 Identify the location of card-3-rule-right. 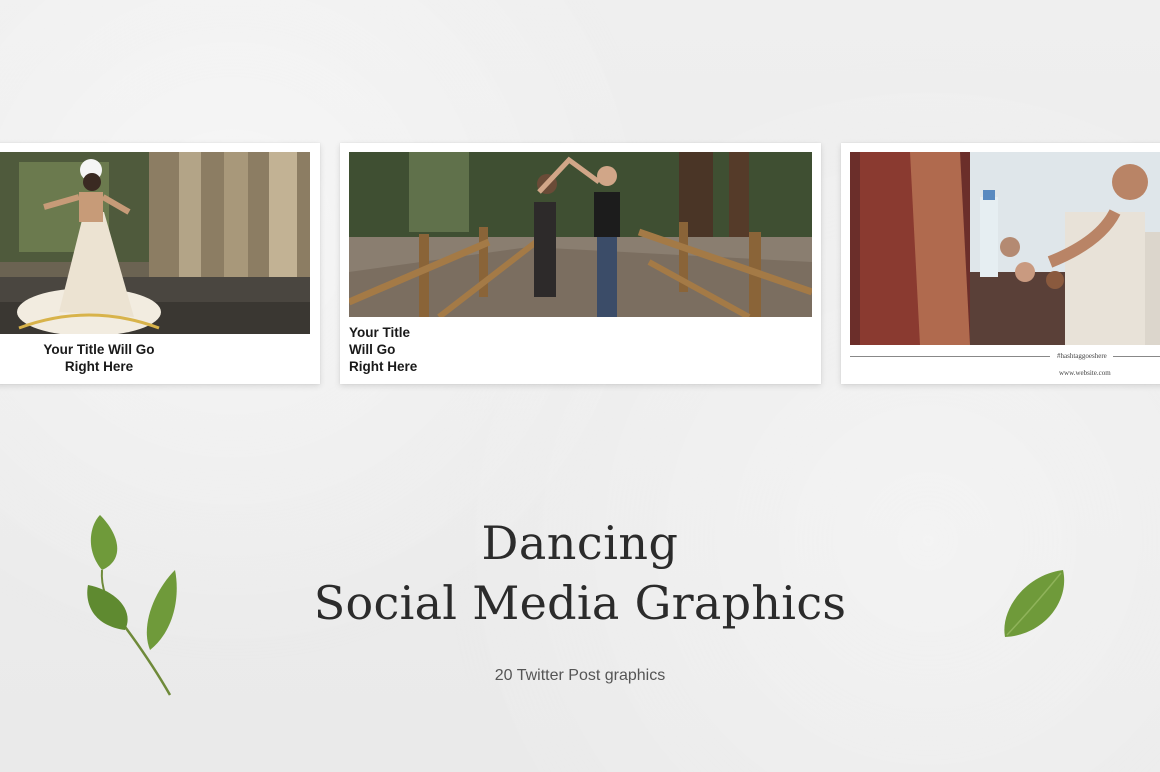
(1136, 356).